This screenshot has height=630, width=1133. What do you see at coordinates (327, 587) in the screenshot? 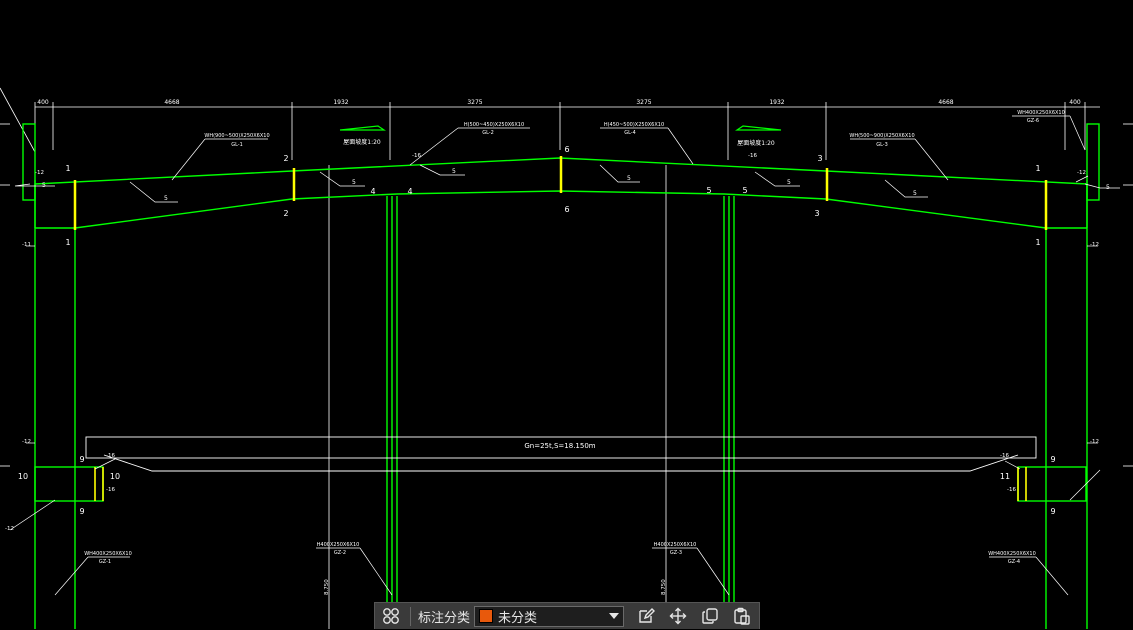
I see `column-height-1: 8.750` at bounding box center [327, 587].